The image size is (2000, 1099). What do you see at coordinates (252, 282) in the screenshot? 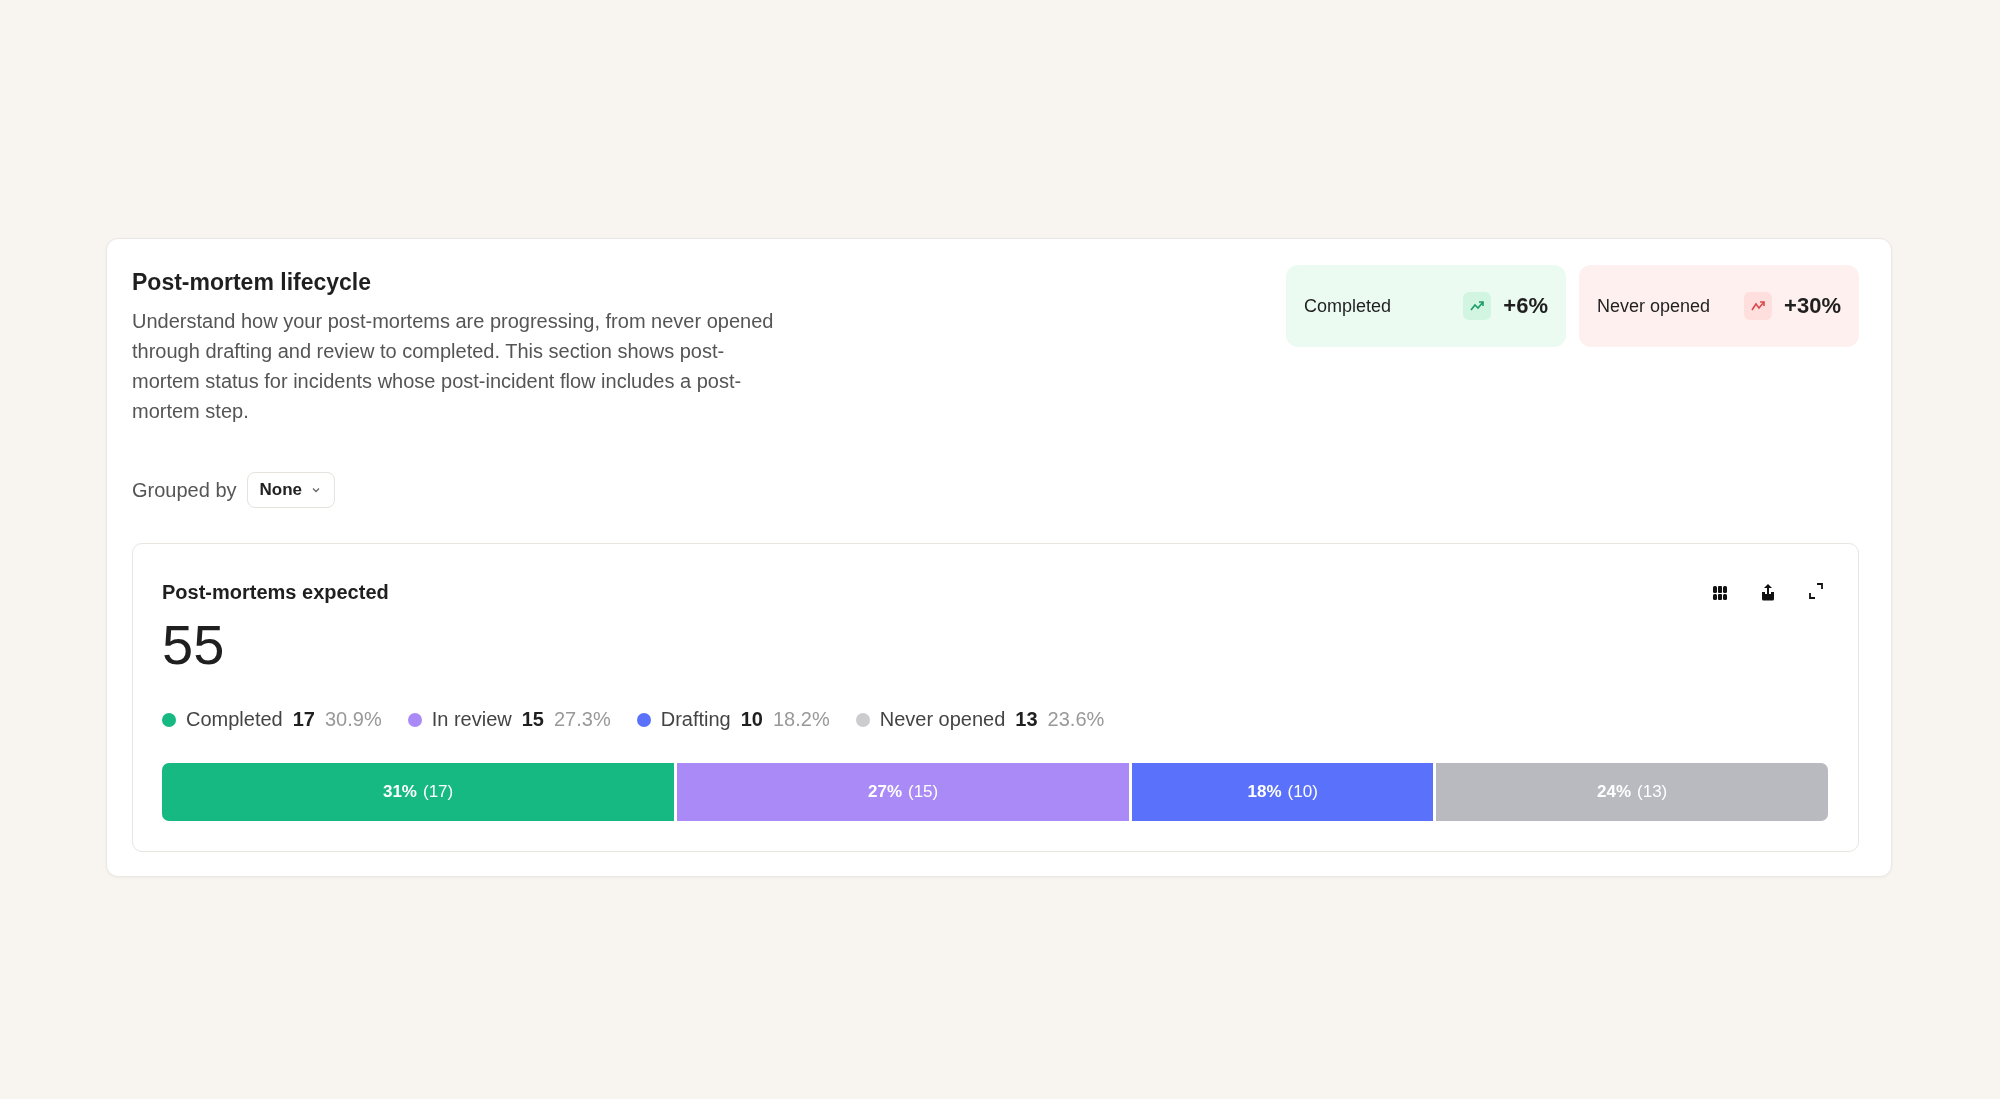
I see `section-title: Post-mortem lifecycle` at bounding box center [252, 282].